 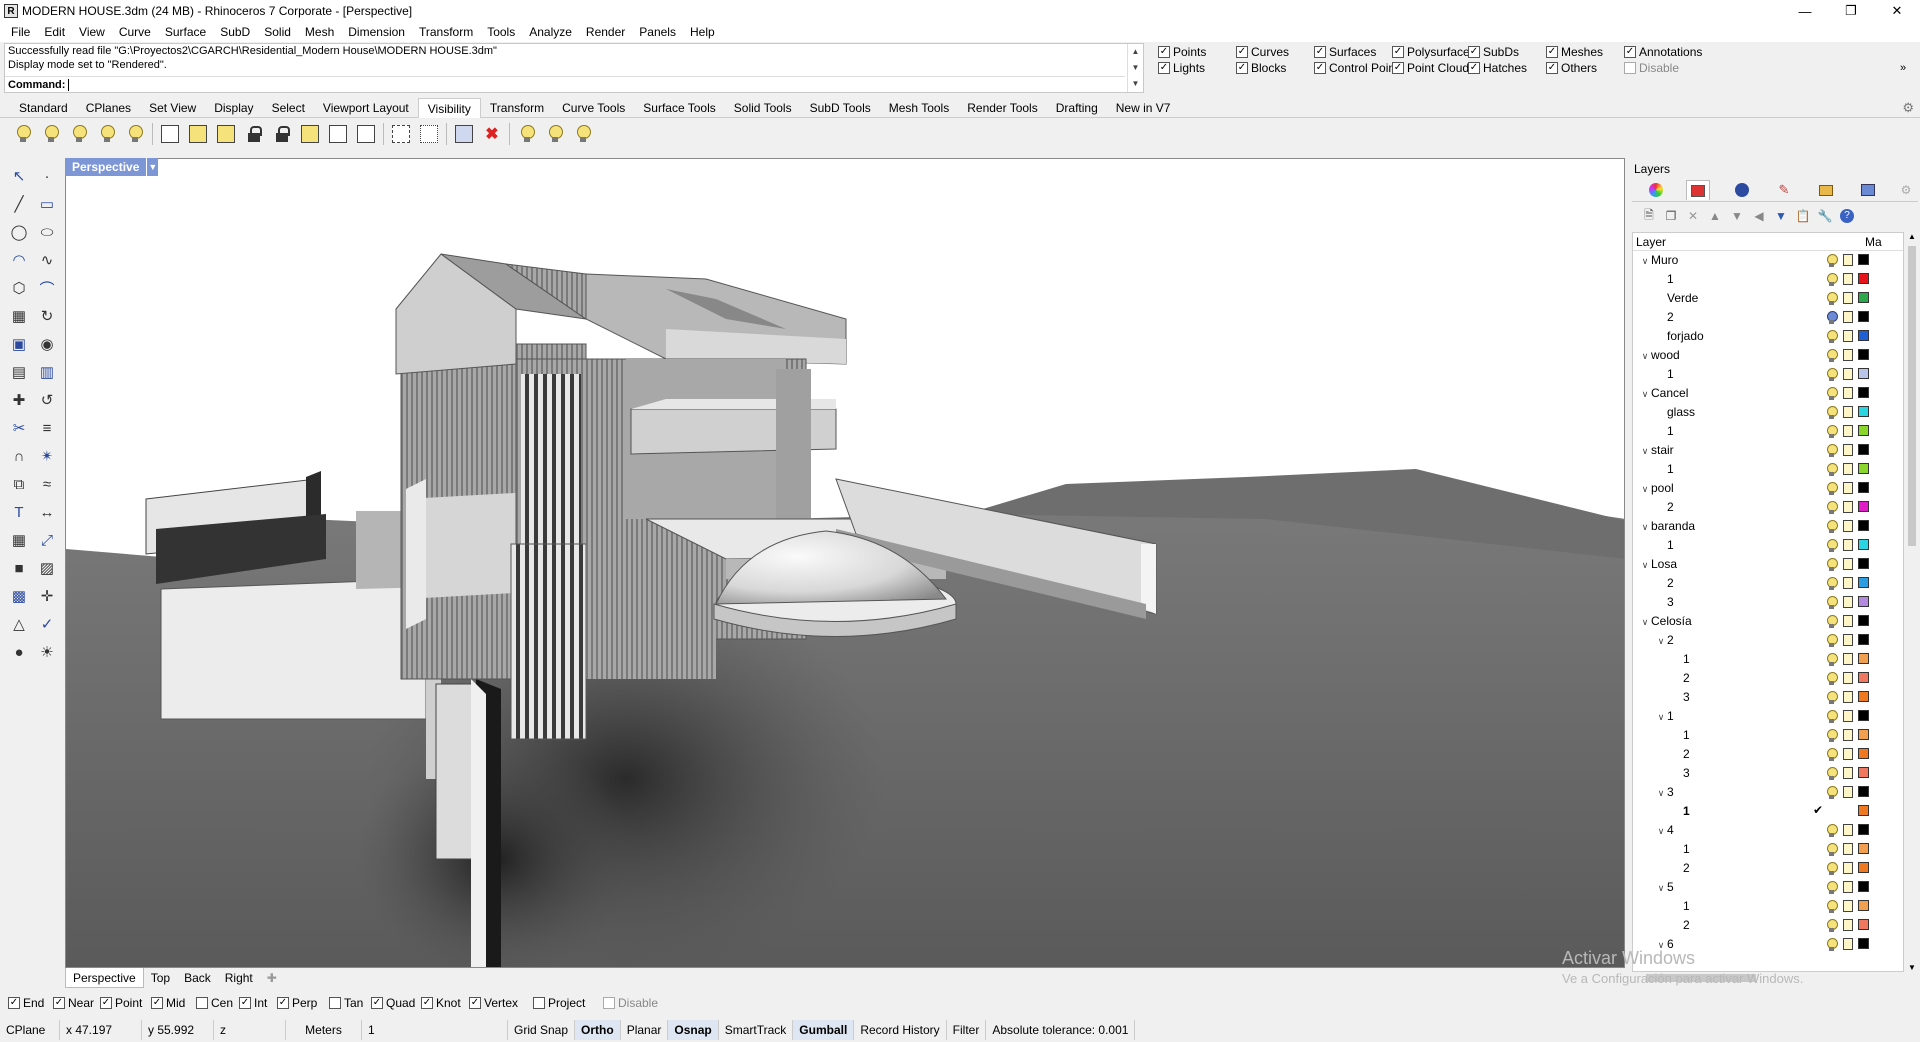 I want to click on toolbar-tab: Transform, so click(x=517, y=108).